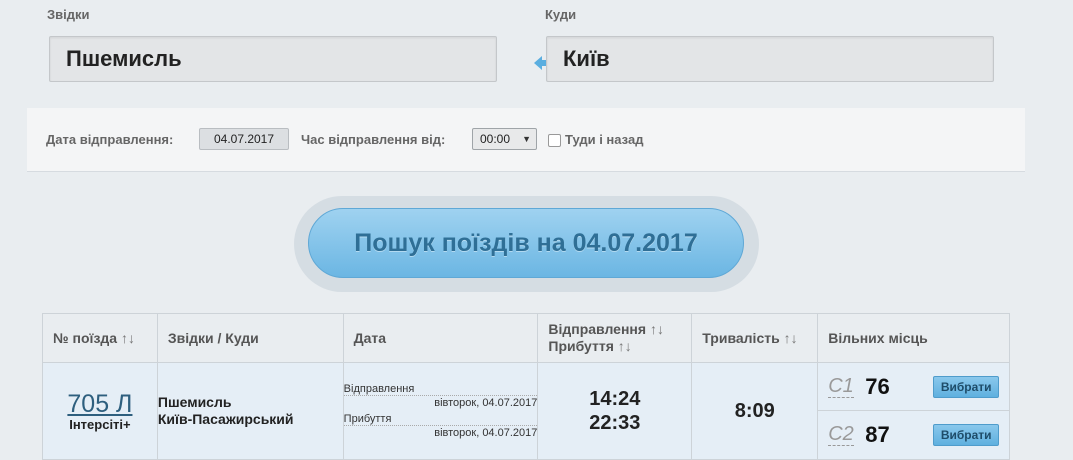  What do you see at coordinates (877, 386) in the screenshot?
I see `seat-count: 76` at bounding box center [877, 386].